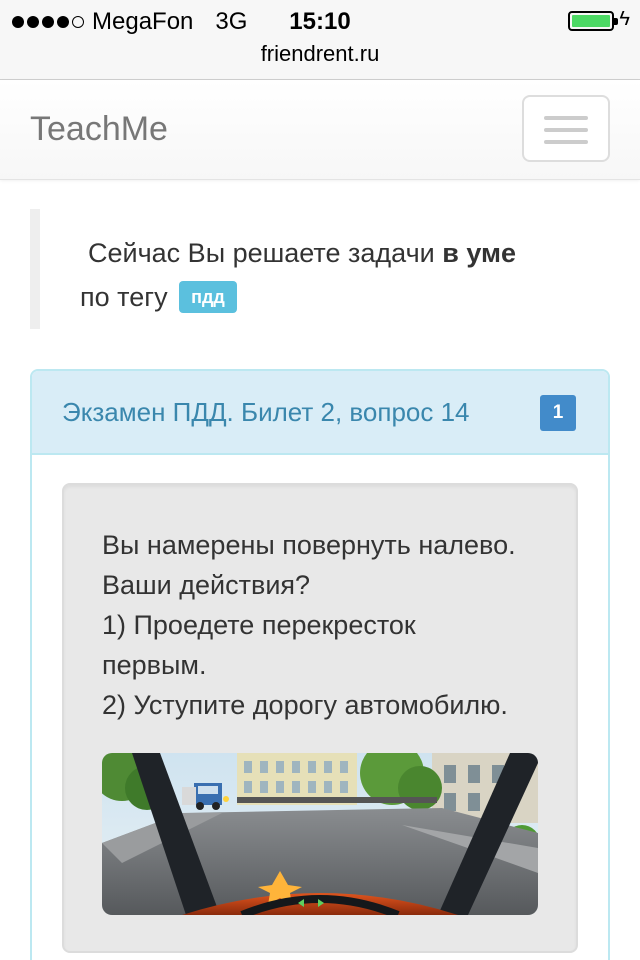 Image resolution: width=640 pixels, height=960 pixels. Describe the element at coordinates (259, 625) in the screenshot. I see `question-line: 1) Проедете перекресток` at that location.